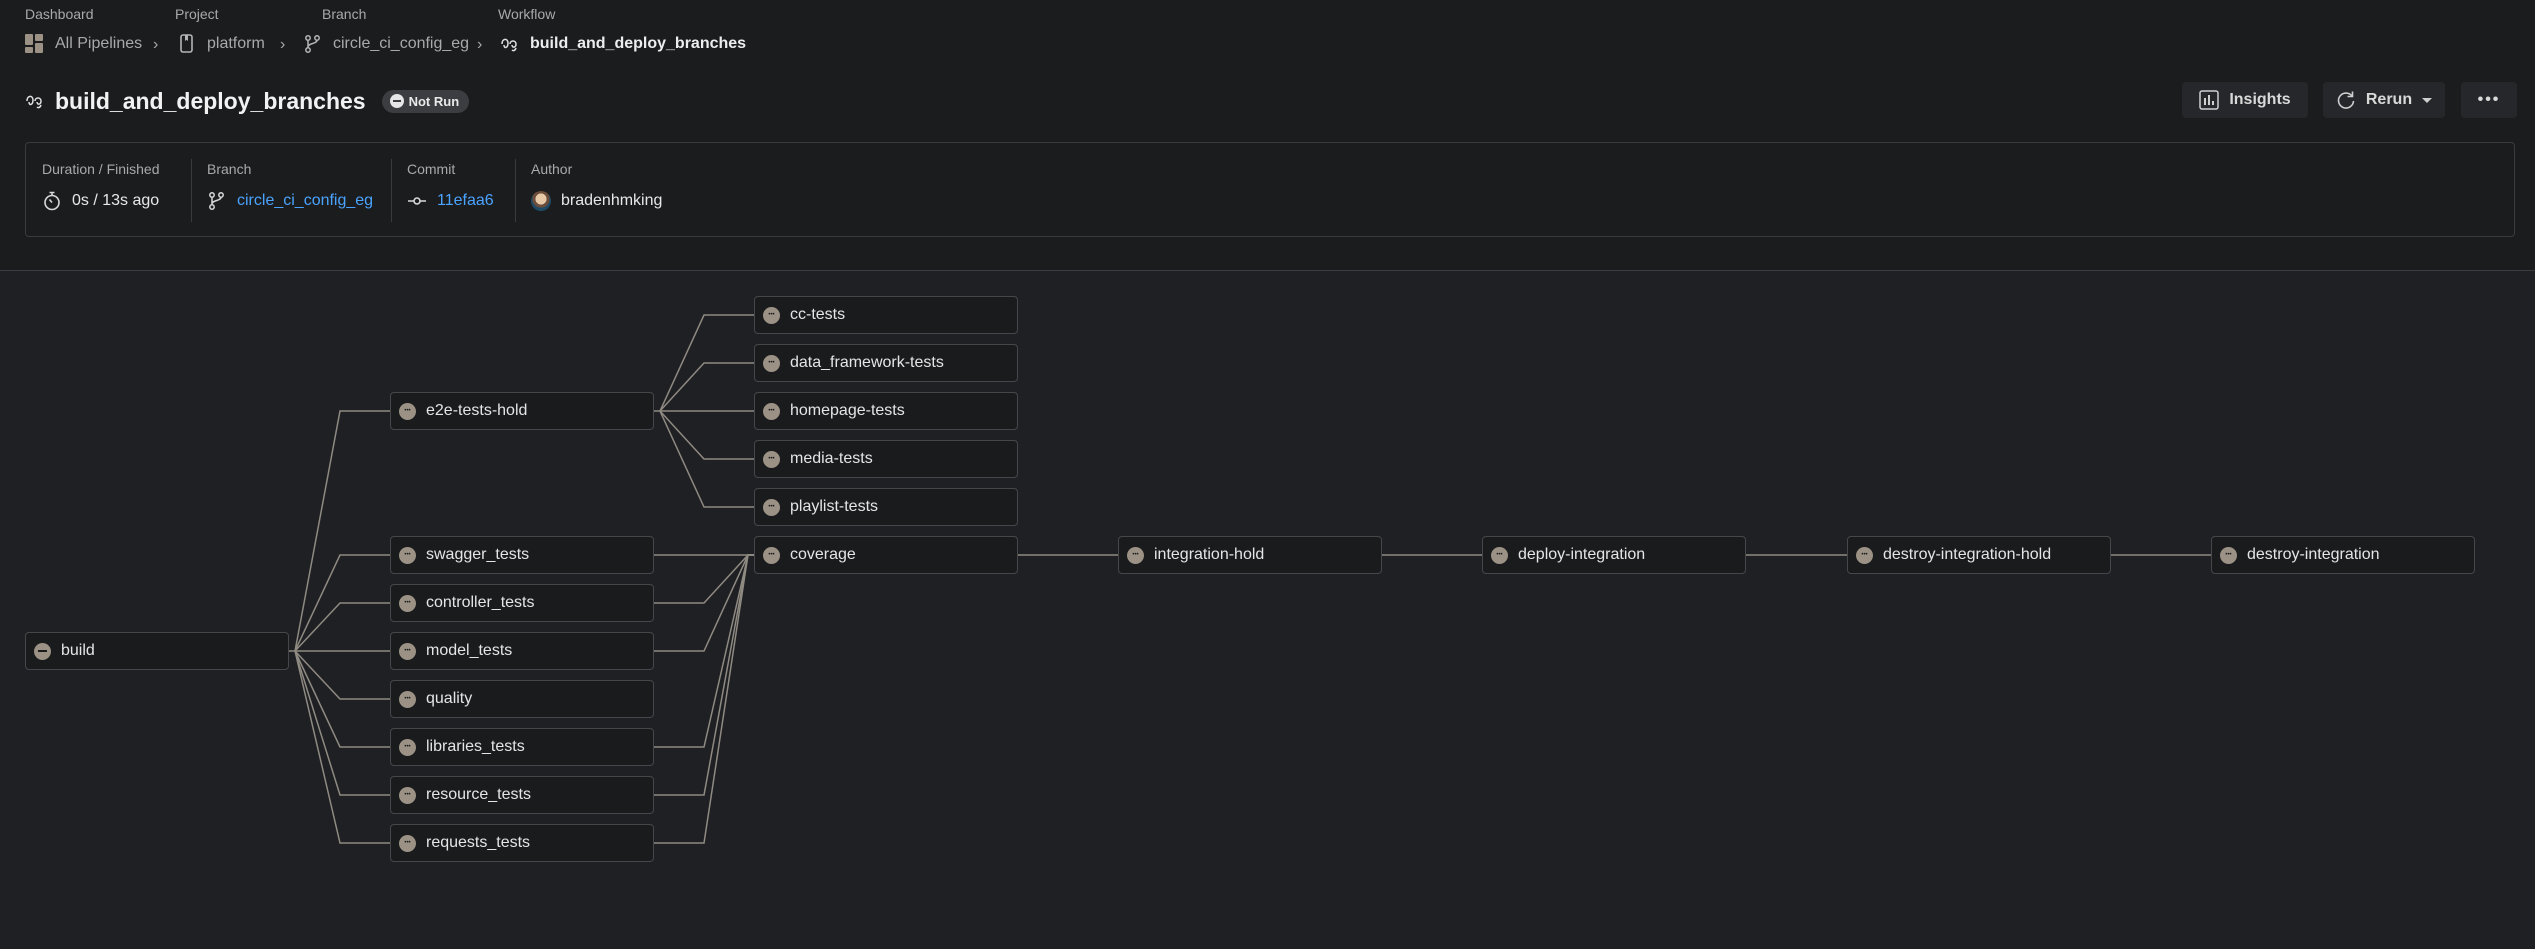 Image resolution: width=2535 pixels, height=949 pixels. I want to click on job-node-homepage: homepage-tests, so click(886, 411).